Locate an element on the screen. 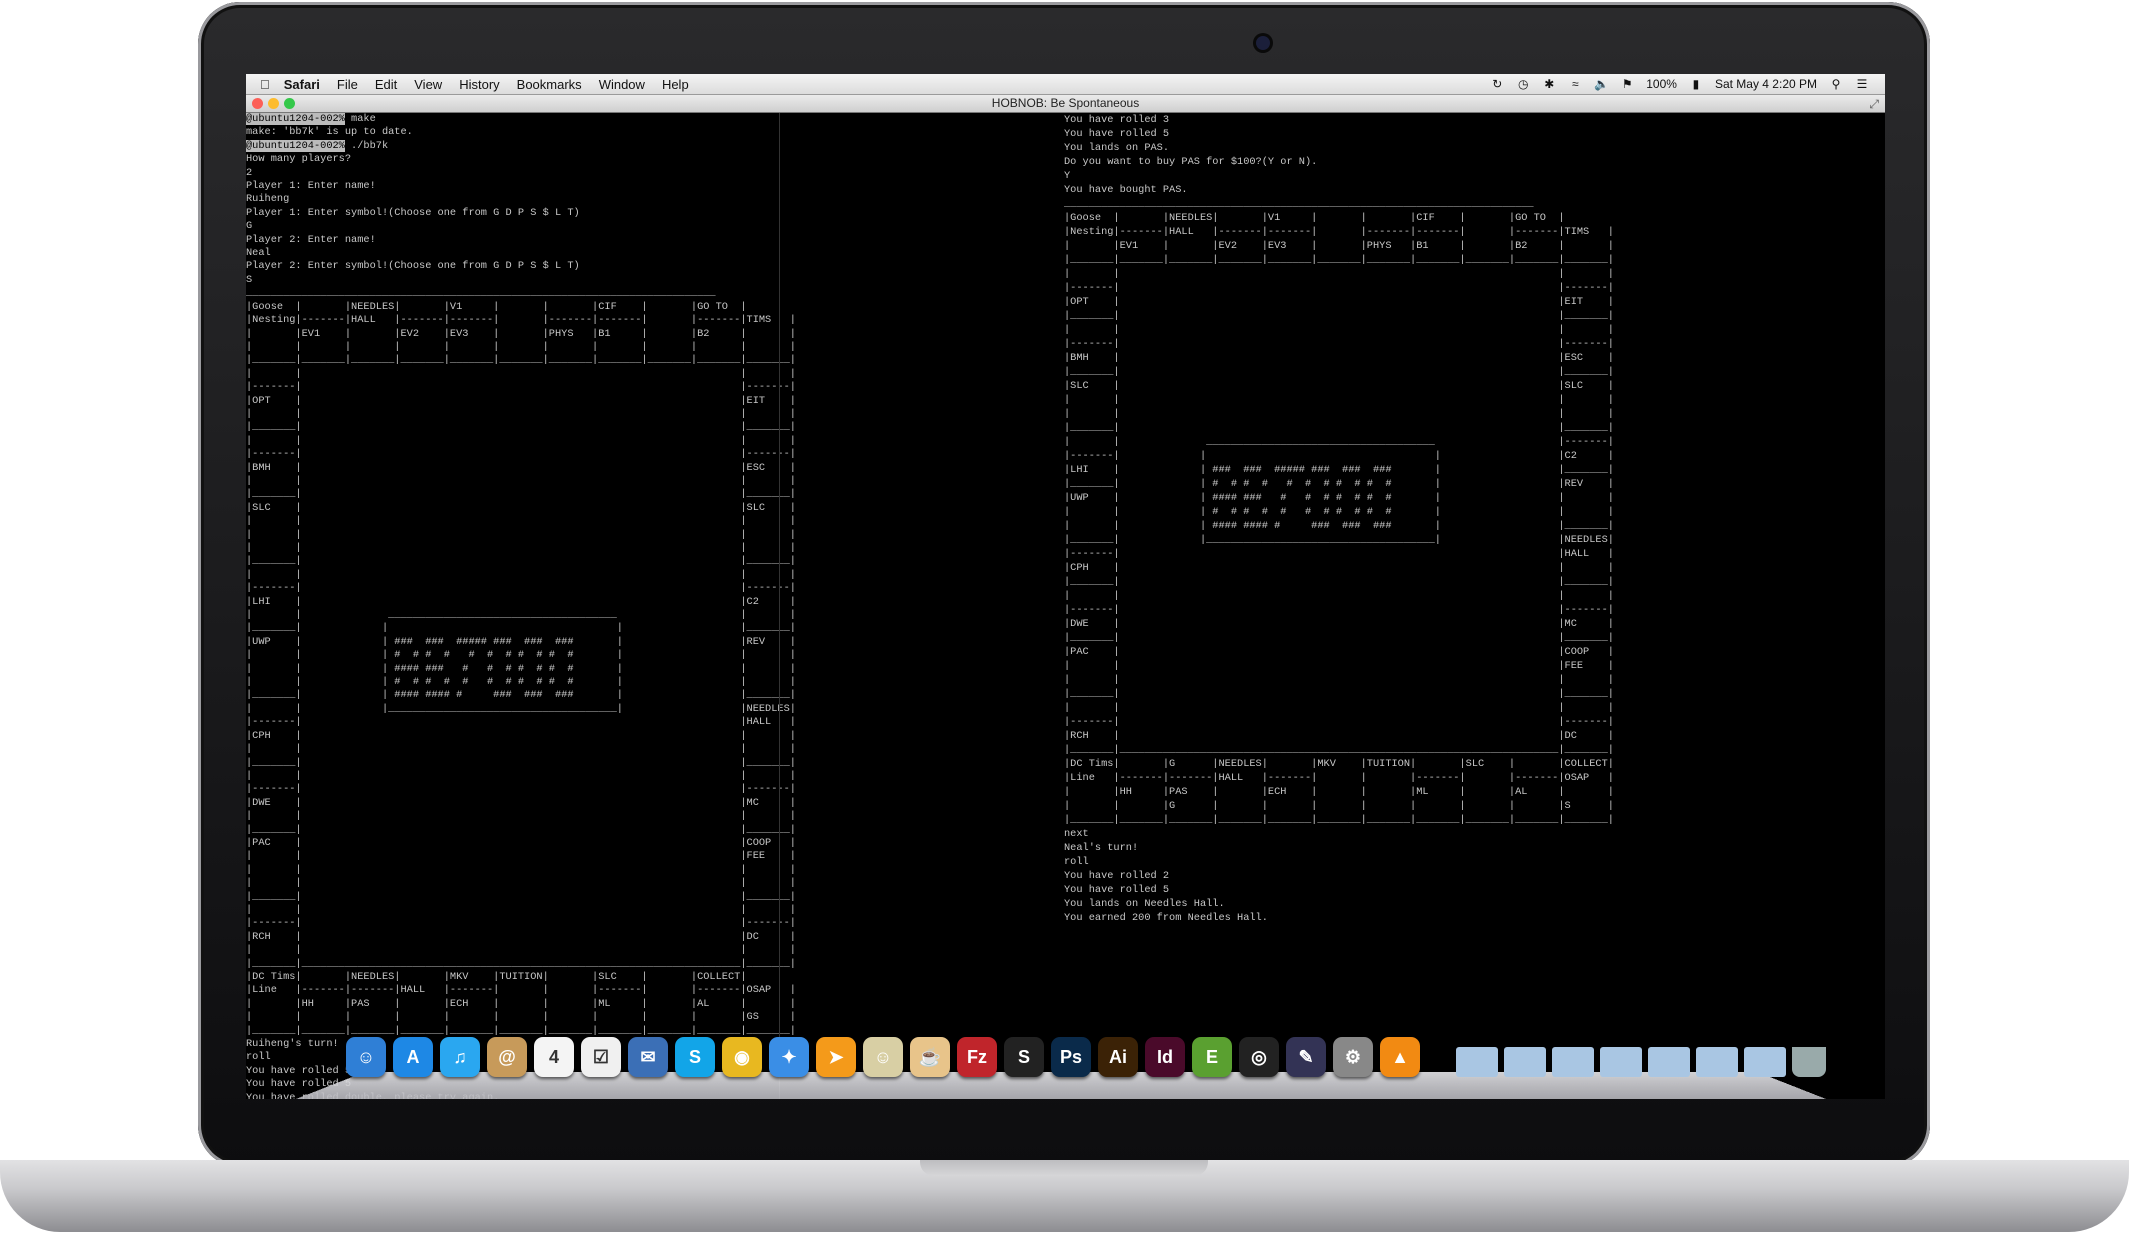  spotlight-icon: ⚲ is located at coordinates (1836, 84).